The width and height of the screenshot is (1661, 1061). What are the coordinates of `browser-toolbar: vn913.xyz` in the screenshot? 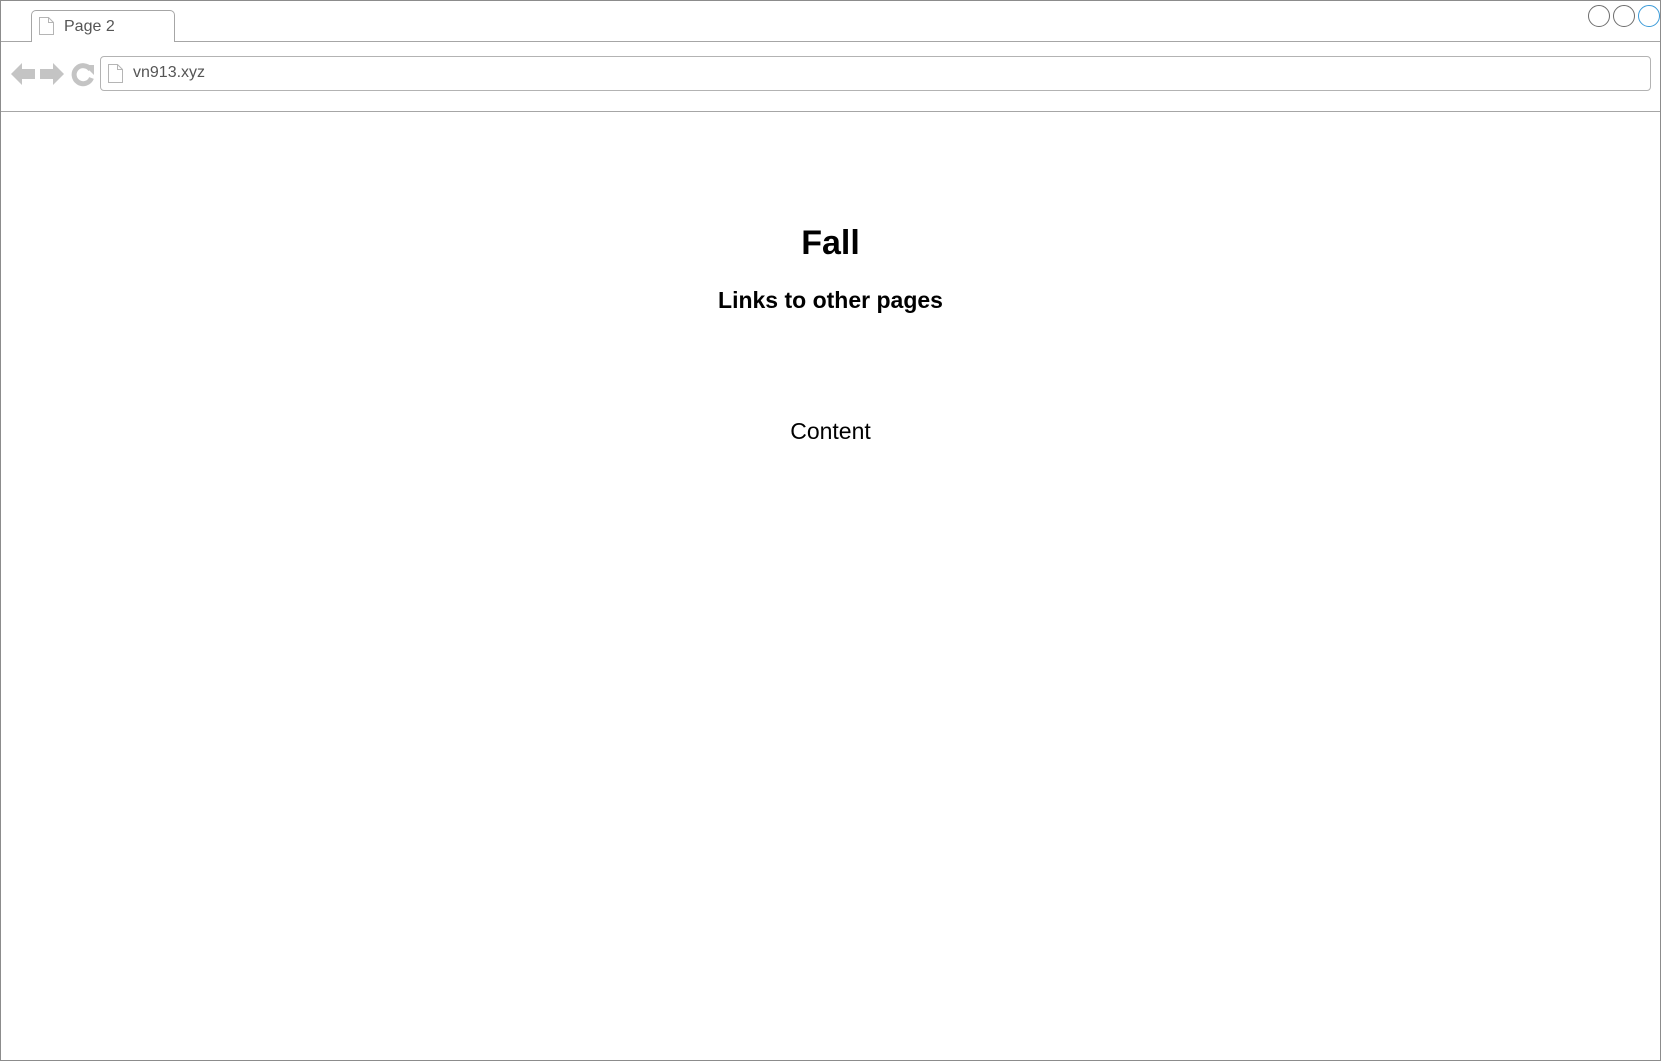 It's located at (830, 77).